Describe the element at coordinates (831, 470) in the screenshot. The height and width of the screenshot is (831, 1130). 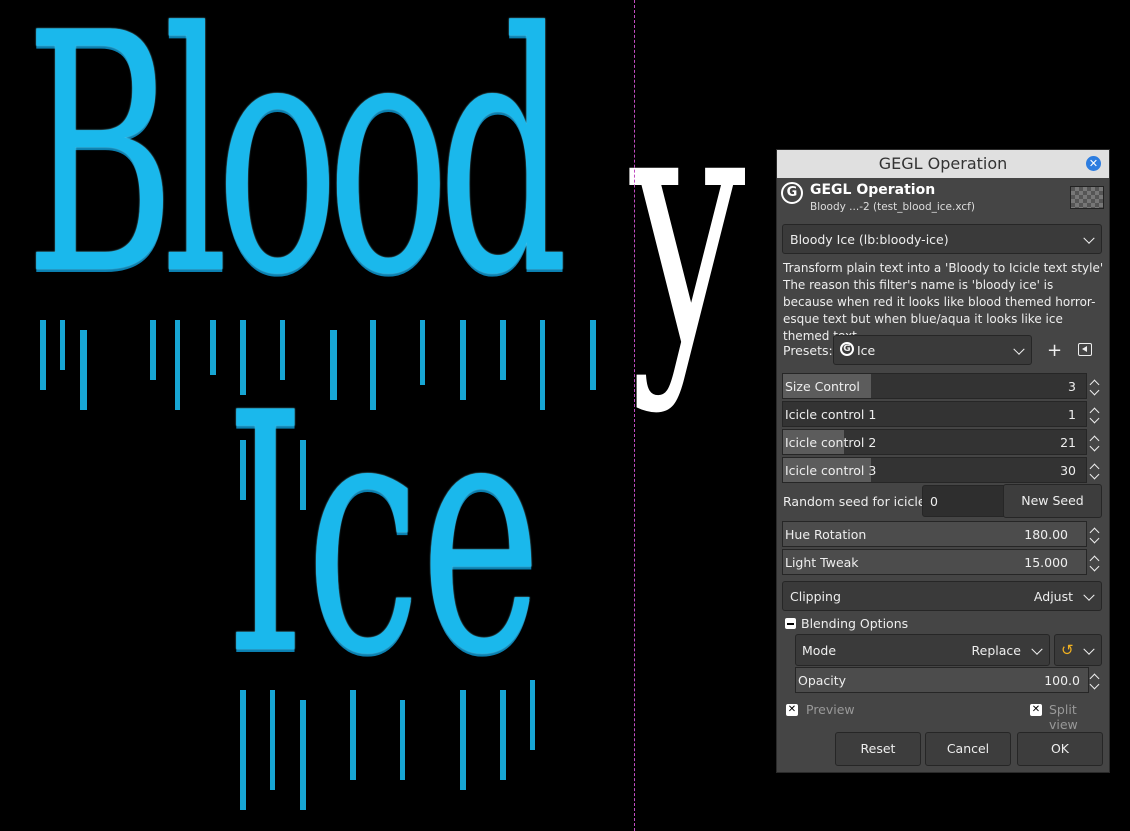
I see `slider-label: Icicle control 3` at that location.